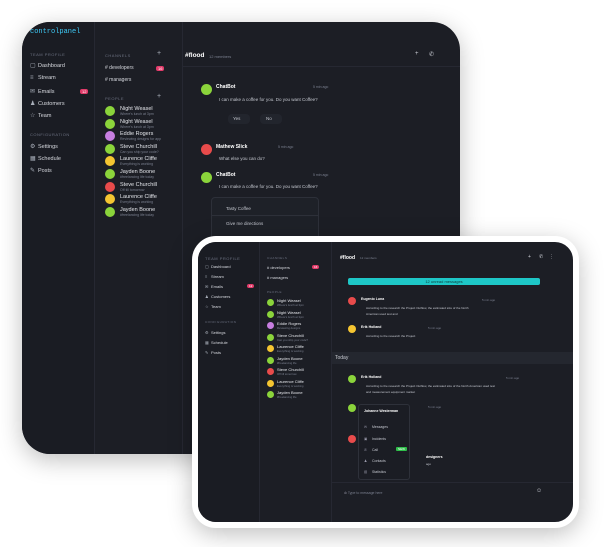 This screenshot has width=605, height=547. I want to click on message-text-2: American used test and, so click(382, 314).